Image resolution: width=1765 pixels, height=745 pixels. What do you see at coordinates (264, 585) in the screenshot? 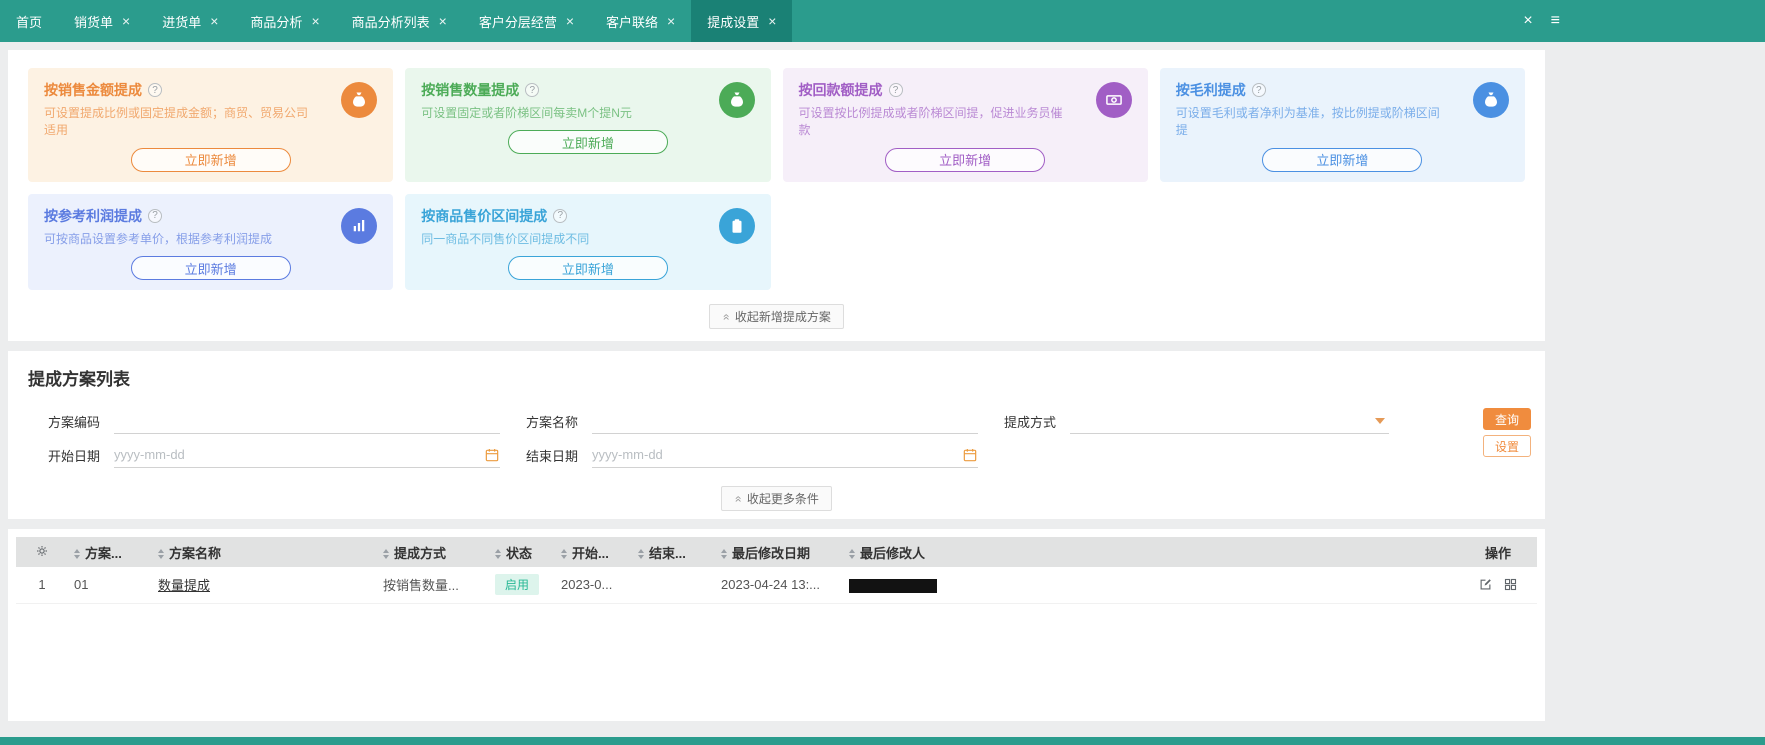
I see `row-plan-name: 数量提成` at bounding box center [264, 585].